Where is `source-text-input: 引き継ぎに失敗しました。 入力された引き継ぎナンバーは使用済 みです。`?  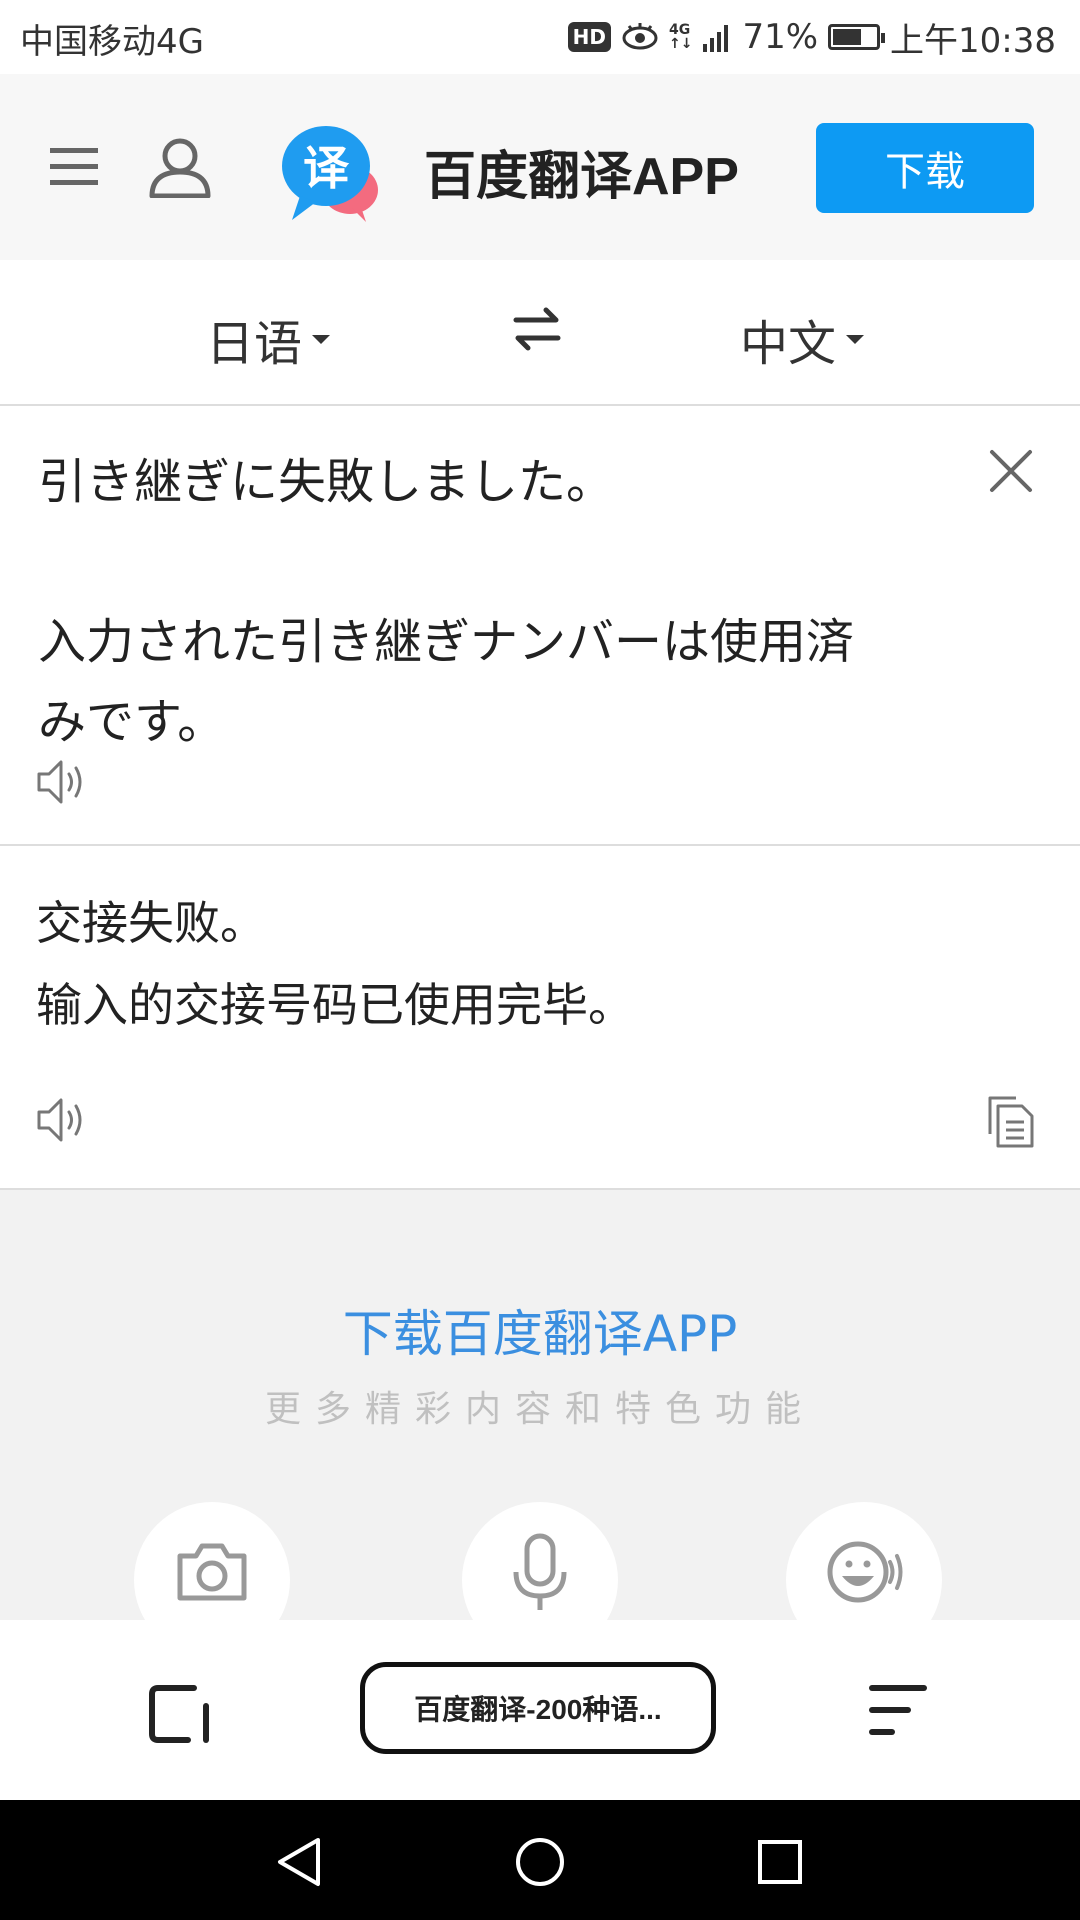
source-text-input: 引き継ぎに失敗しました。 入力された引き継ぎナンバーは使用済 みです。 is located at coordinates (478, 602).